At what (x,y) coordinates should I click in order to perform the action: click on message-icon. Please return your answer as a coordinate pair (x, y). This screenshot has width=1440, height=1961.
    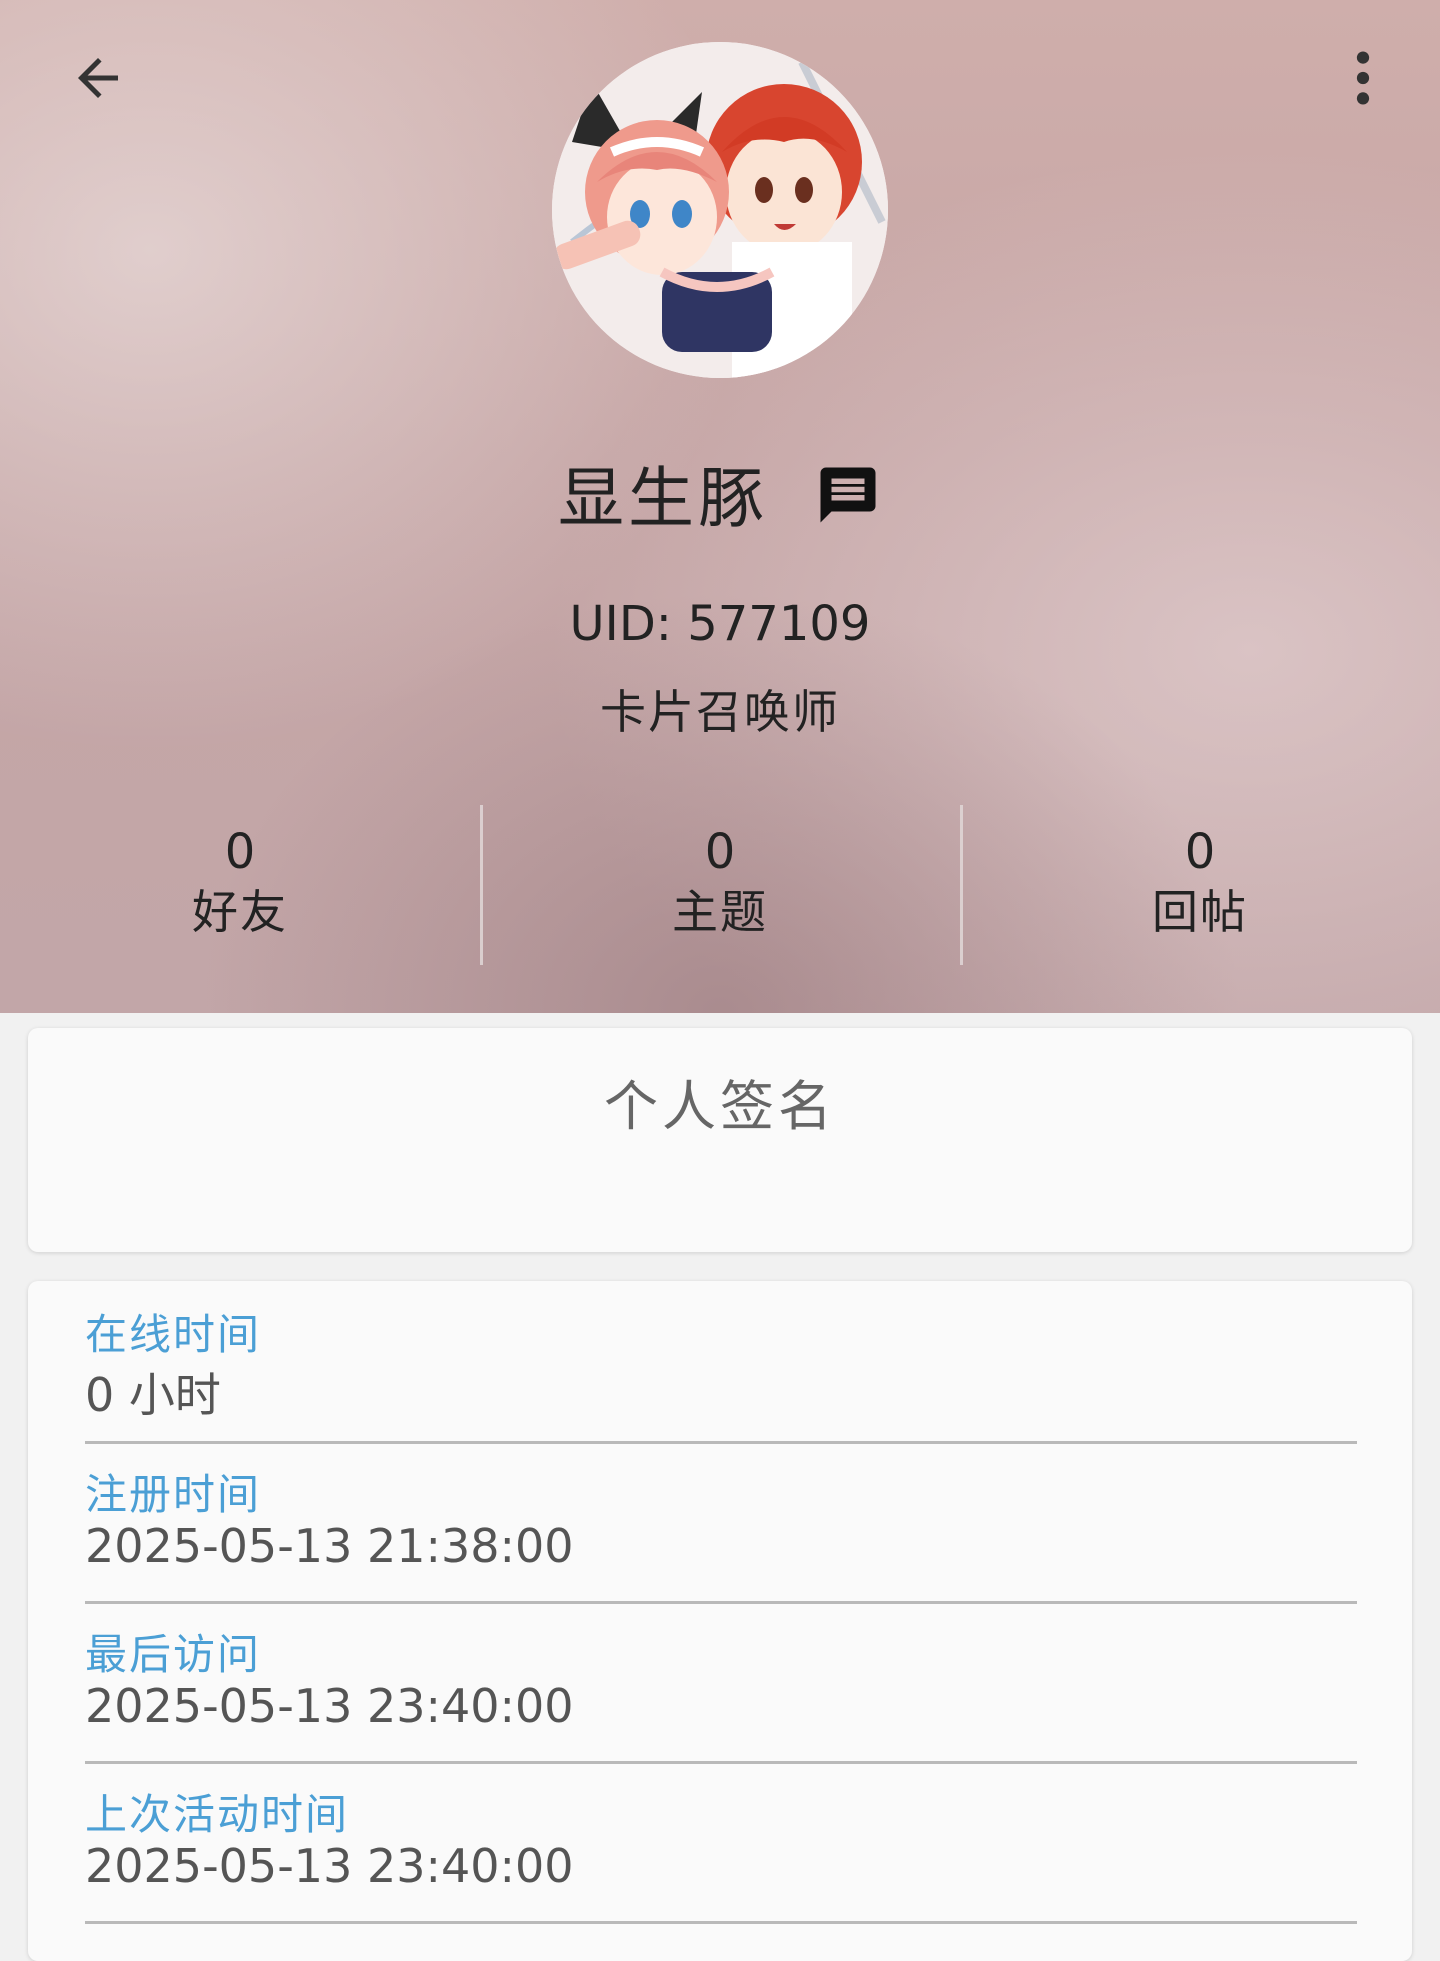
    Looking at the image, I should click on (848, 495).